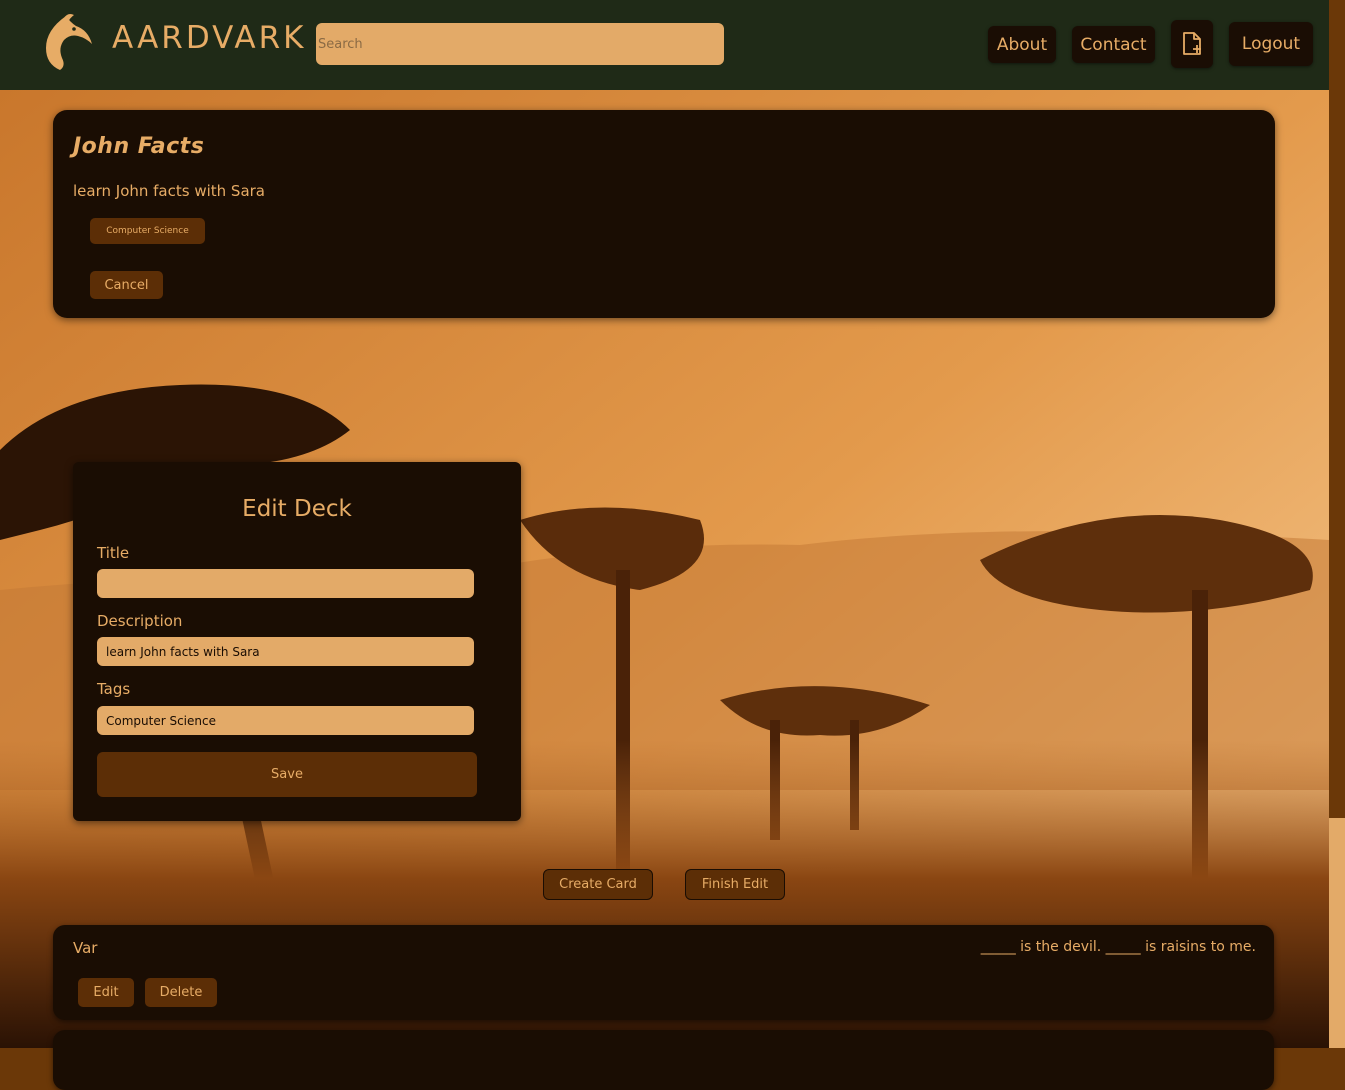 This screenshot has height=1090, width=1345. I want to click on search-input, so click(520, 44).